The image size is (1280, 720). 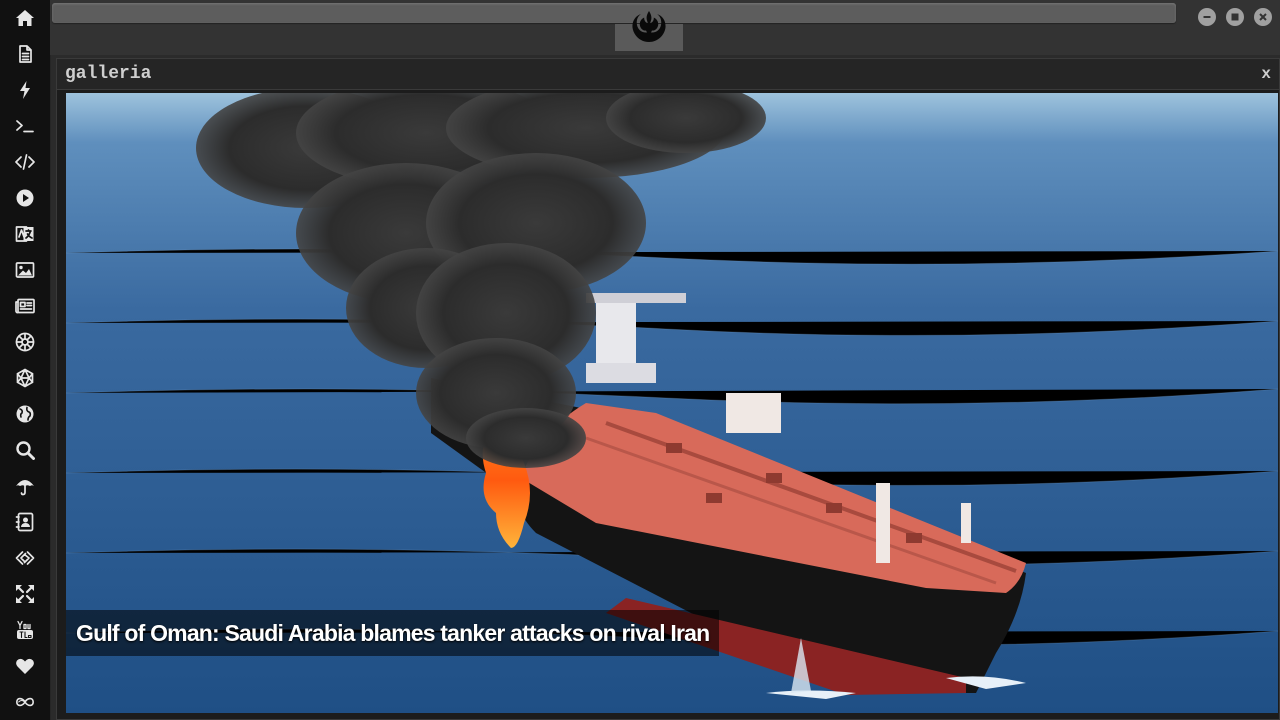 I want to click on close-icon, so click(x=1263, y=17).